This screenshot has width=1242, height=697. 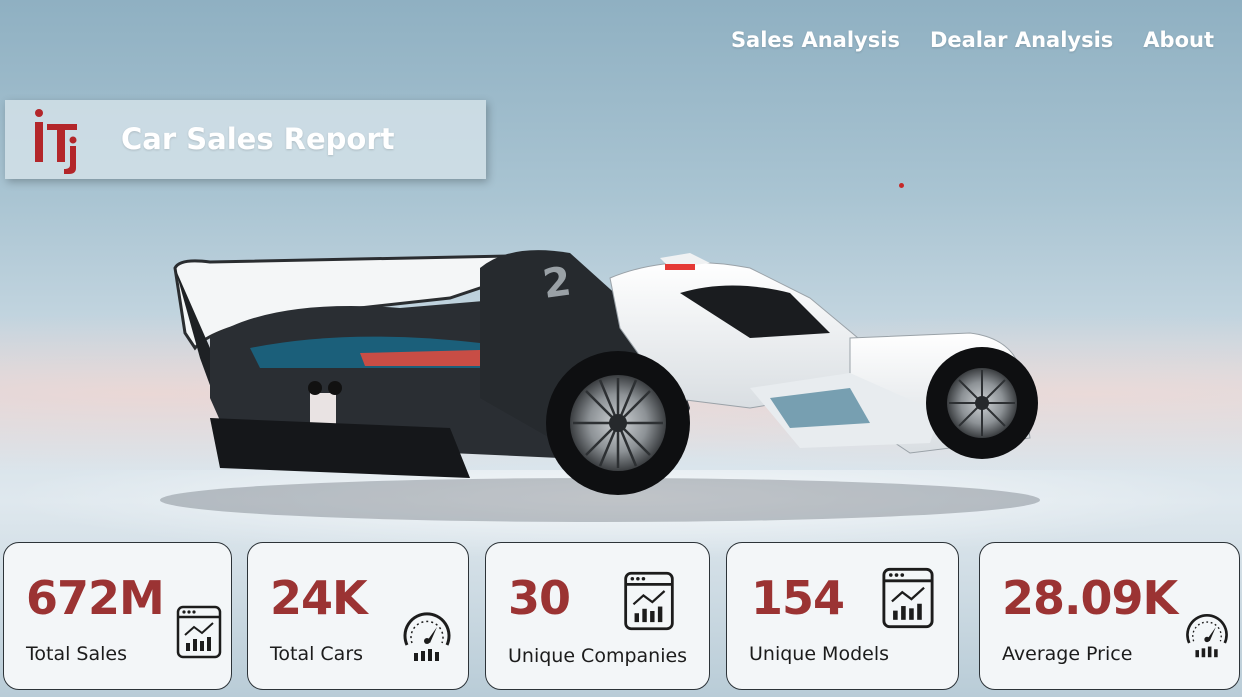 What do you see at coordinates (95, 598) in the screenshot?
I see `kpi-value: 672M` at bounding box center [95, 598].